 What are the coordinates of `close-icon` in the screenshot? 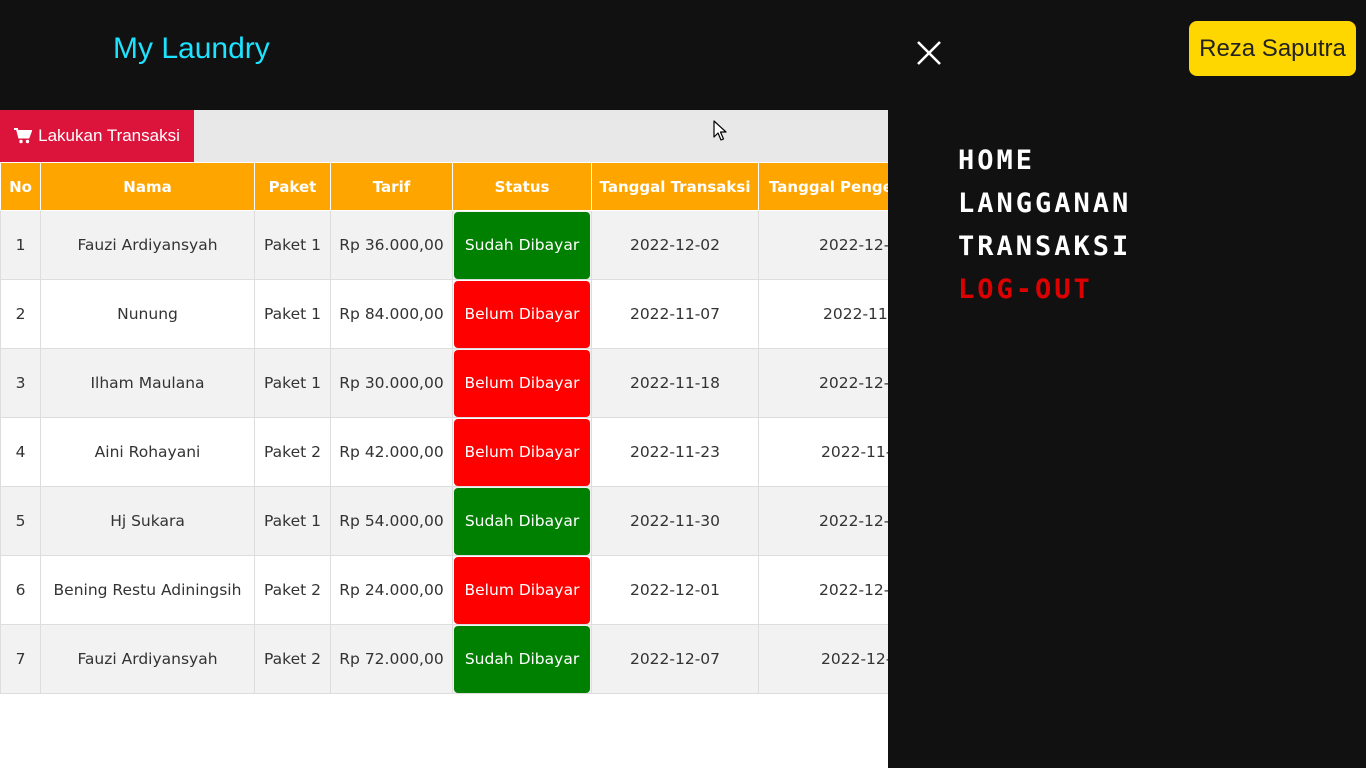 It's located at (929, 53).